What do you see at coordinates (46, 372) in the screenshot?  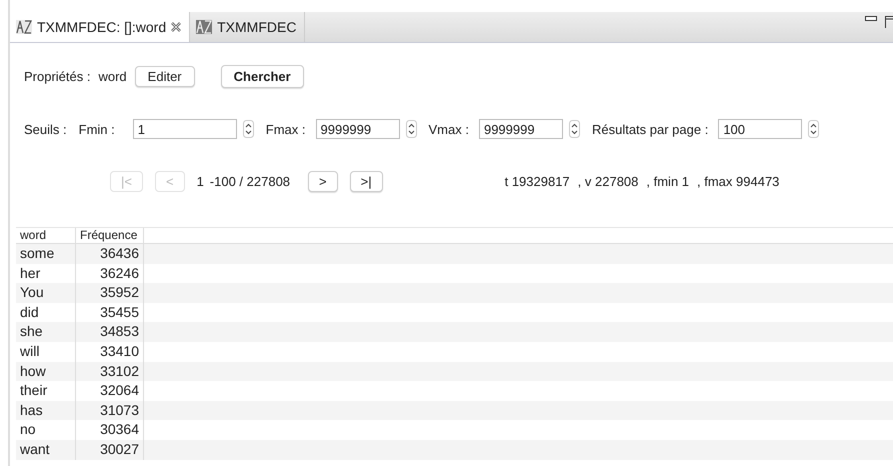 I see `table-cell: how` at bounding box center [46, 372].